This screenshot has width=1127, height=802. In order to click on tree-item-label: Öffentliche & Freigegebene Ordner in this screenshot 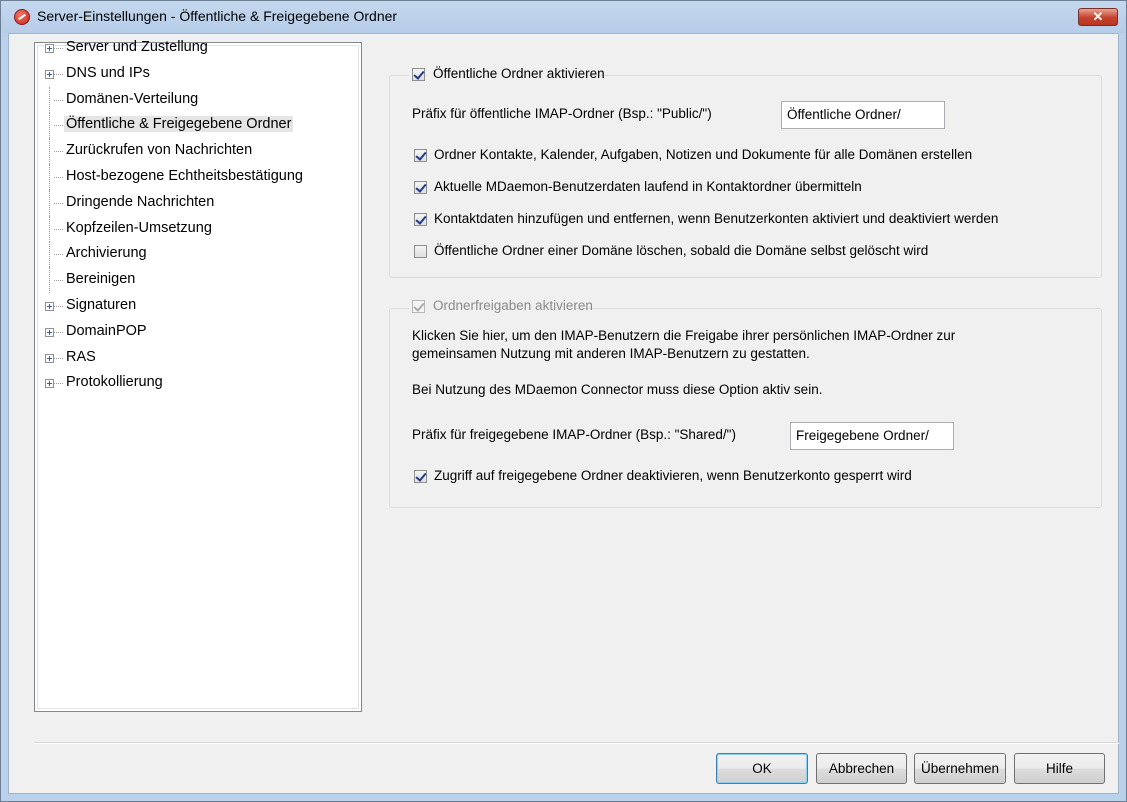, I will do `click(179, 124)`.